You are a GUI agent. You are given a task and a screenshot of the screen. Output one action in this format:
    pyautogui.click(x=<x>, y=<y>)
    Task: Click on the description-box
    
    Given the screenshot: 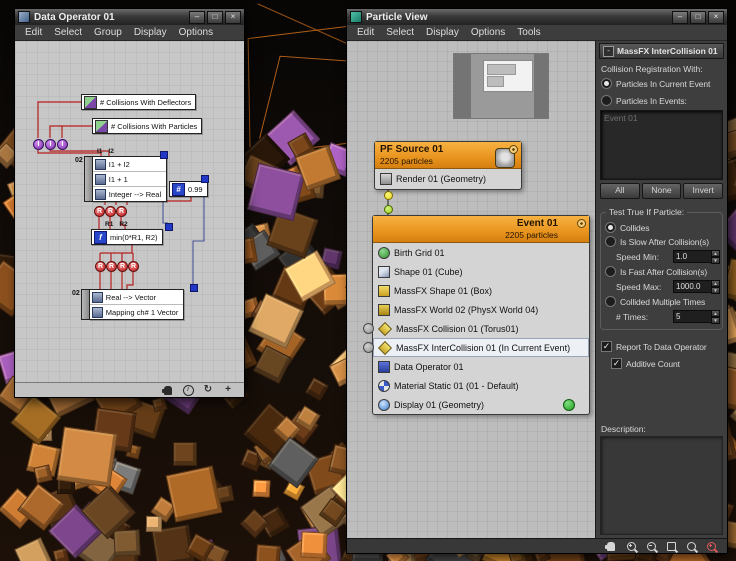 What is the action you would take?
    pyautogui.click(x=661, y=485)
    